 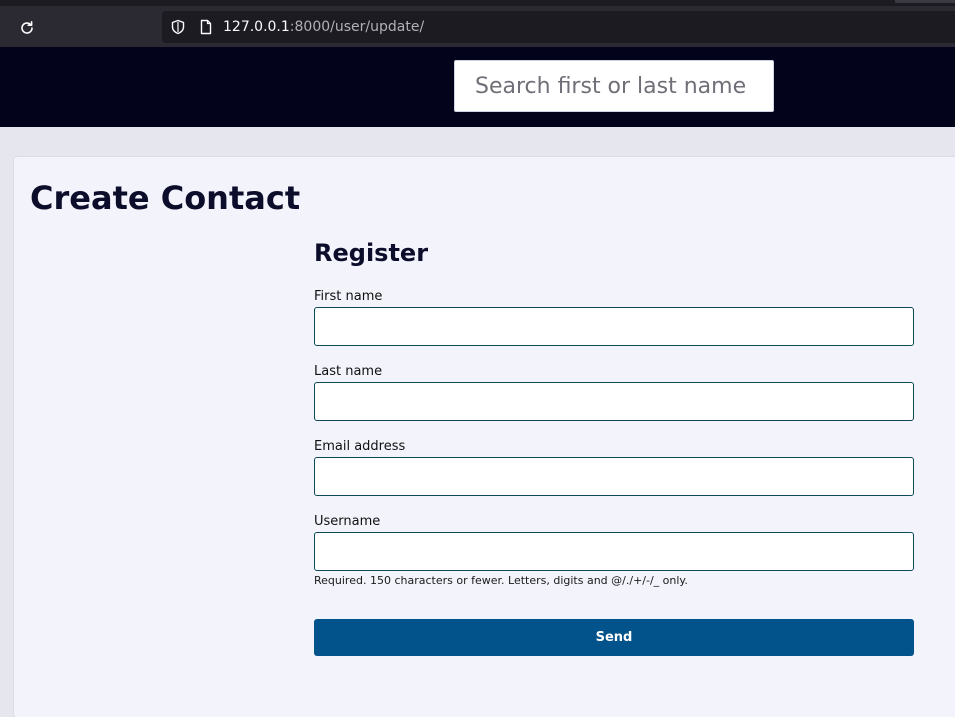 What do you see at coordinates (165, 198) in the screenshot?
I see `page-title: Create Contact` at bounding box center [165, 198].